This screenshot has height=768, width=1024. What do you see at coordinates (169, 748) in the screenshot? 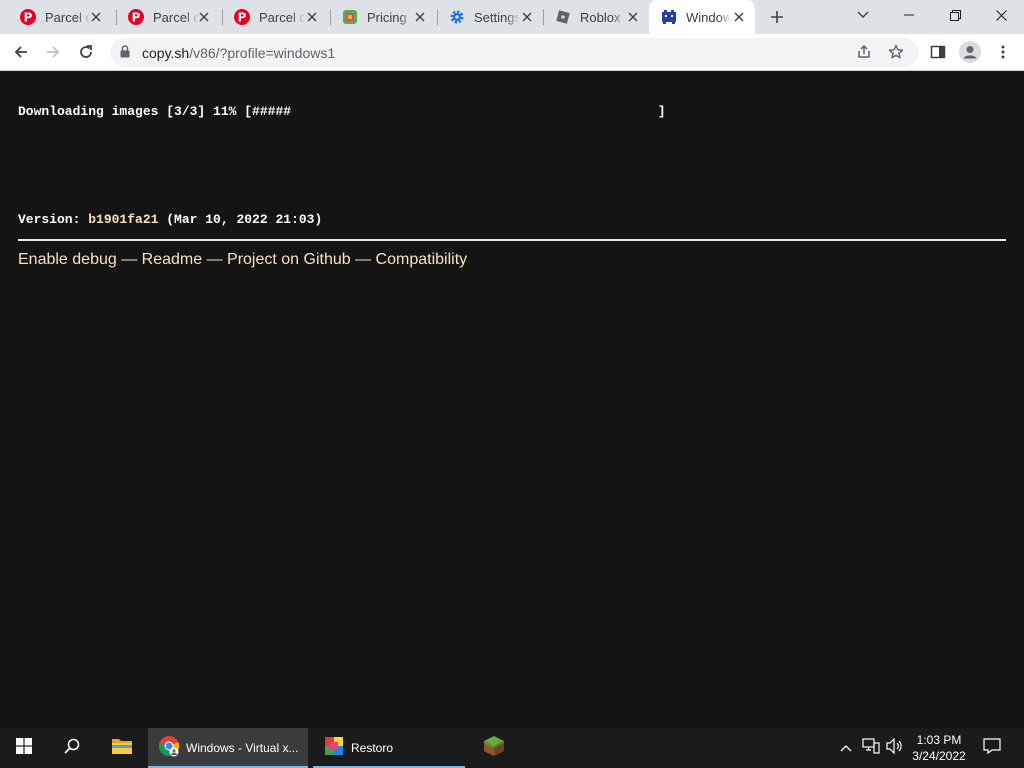
I see `chrome-icon` at bounding box center [169, 748].